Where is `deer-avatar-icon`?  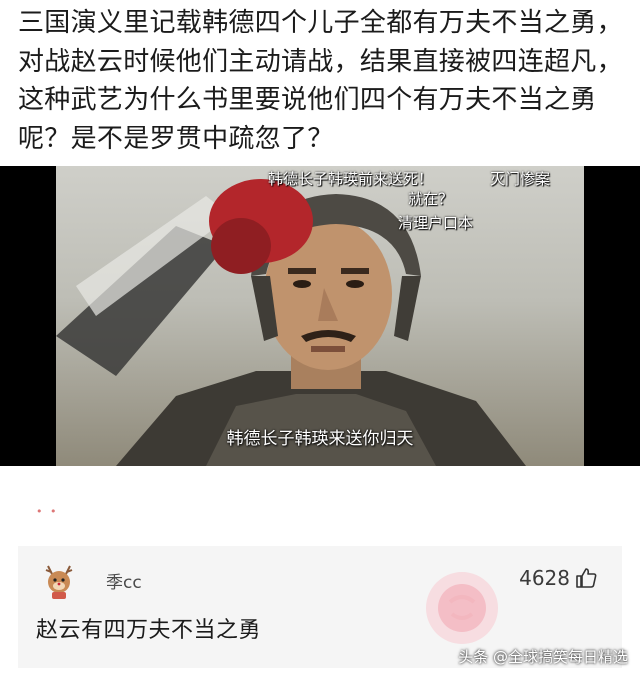
deer-avatar-icon is located at coordinates (59, 581).